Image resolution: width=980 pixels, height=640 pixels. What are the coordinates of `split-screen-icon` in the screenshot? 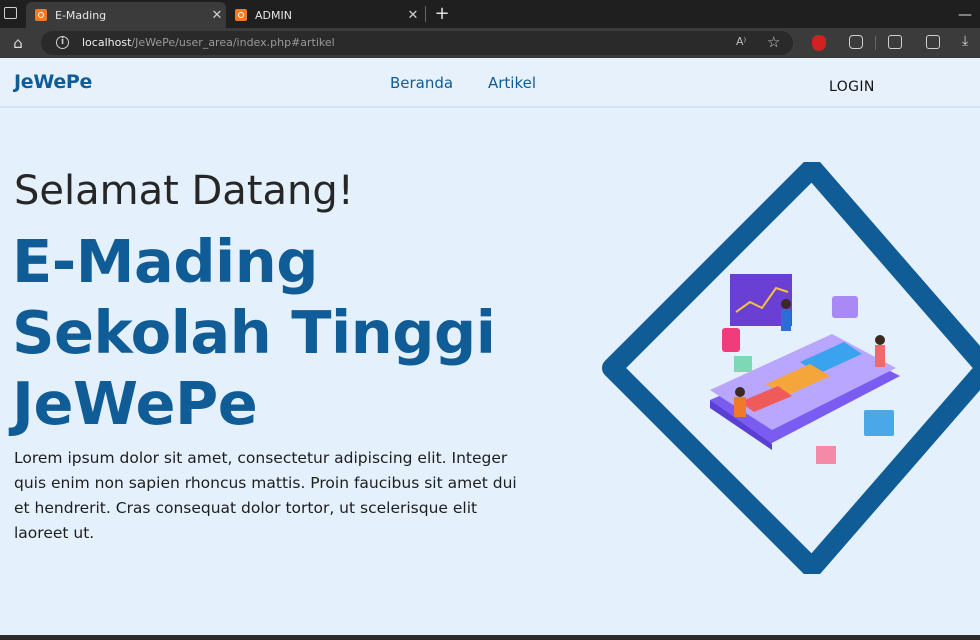 It's located at (895, 42).